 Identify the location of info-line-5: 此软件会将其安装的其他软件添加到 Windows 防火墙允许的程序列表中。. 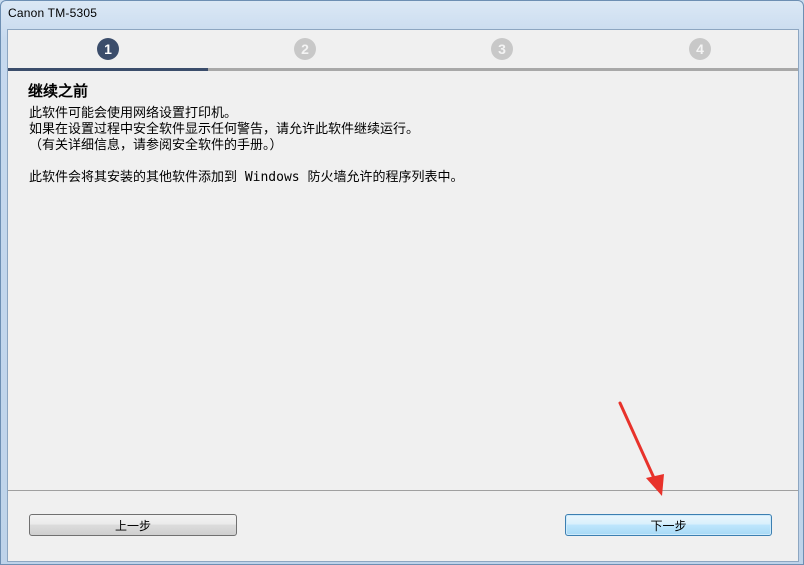
(246, 177).